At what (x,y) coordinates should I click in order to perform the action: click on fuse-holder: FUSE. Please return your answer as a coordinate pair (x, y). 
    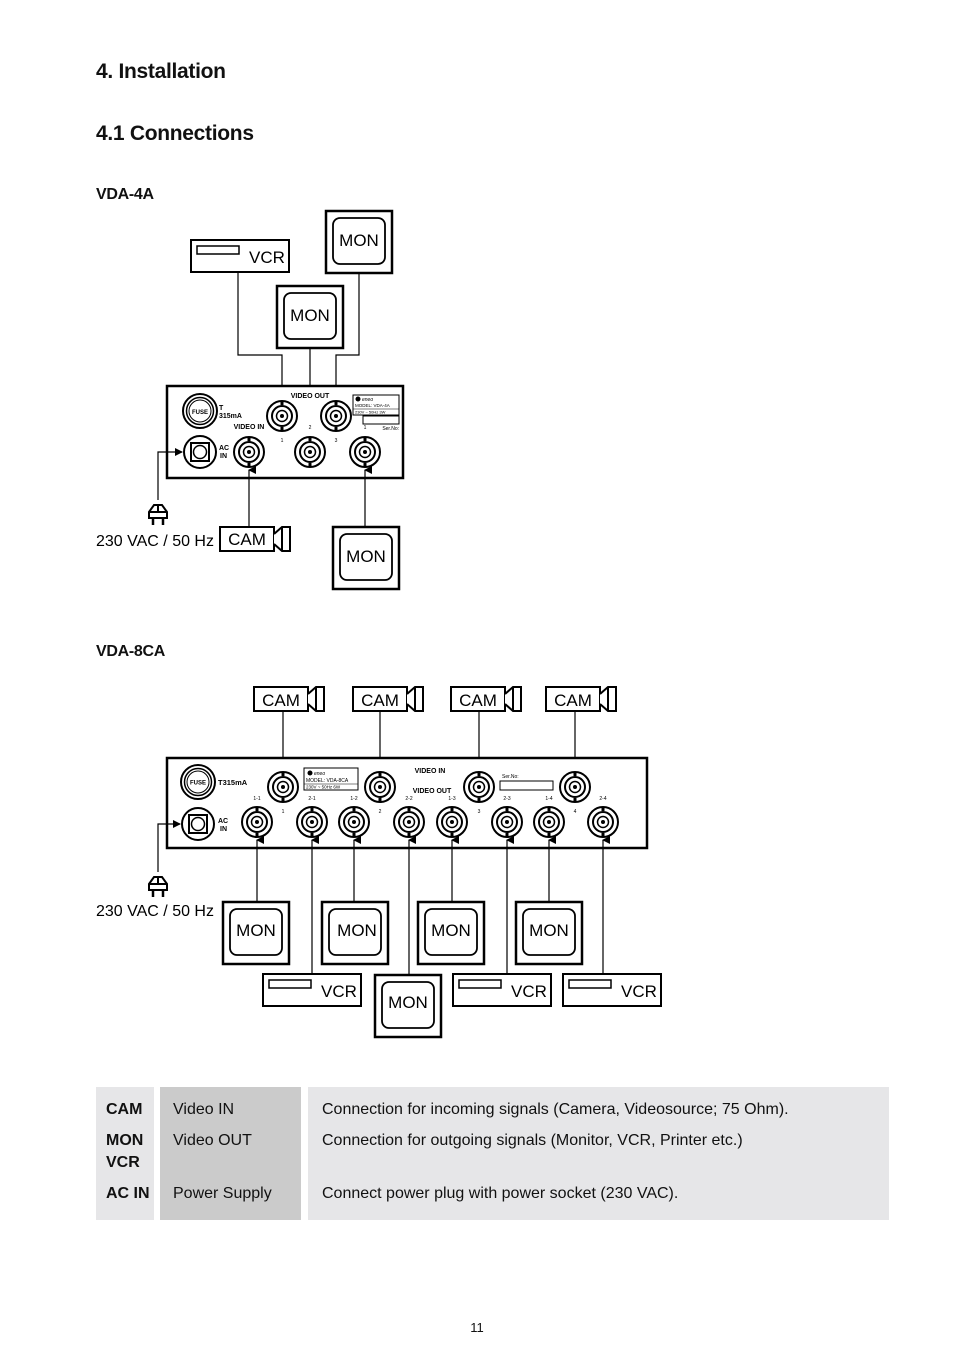
    Looking at the image, I should click on (198, 782).